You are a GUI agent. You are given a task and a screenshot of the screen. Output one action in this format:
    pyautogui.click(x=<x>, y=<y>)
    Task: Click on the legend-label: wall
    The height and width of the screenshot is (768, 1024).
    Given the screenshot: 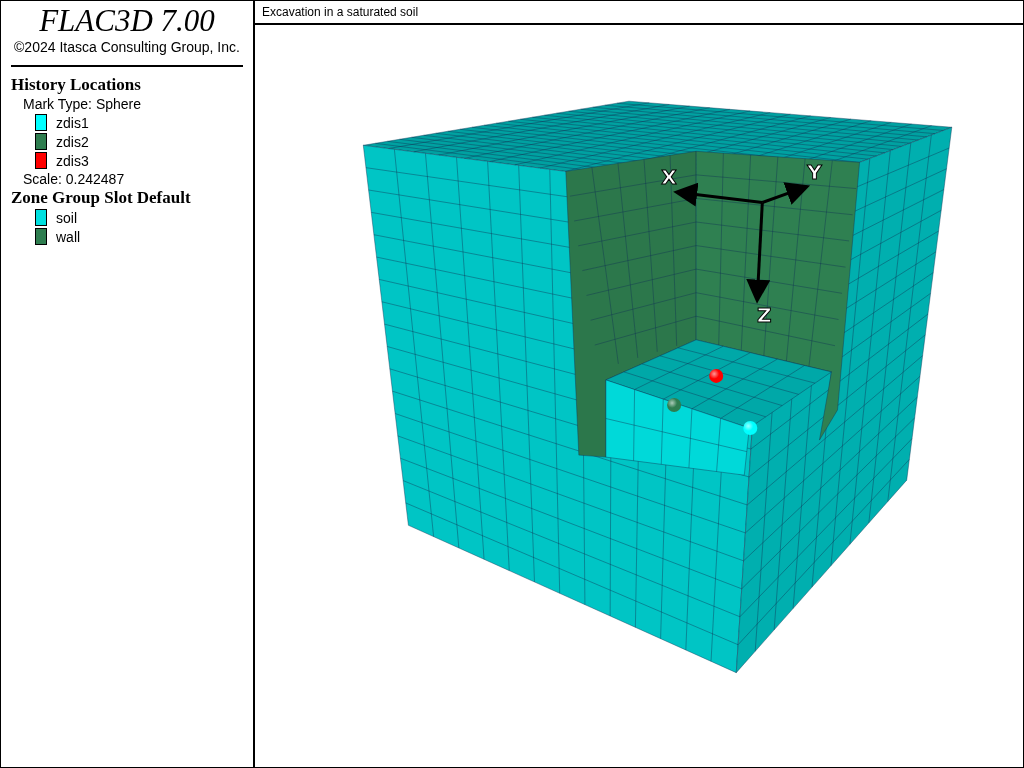 What is the action you would take?
    pyautogui.click(x=68, y=236)
    